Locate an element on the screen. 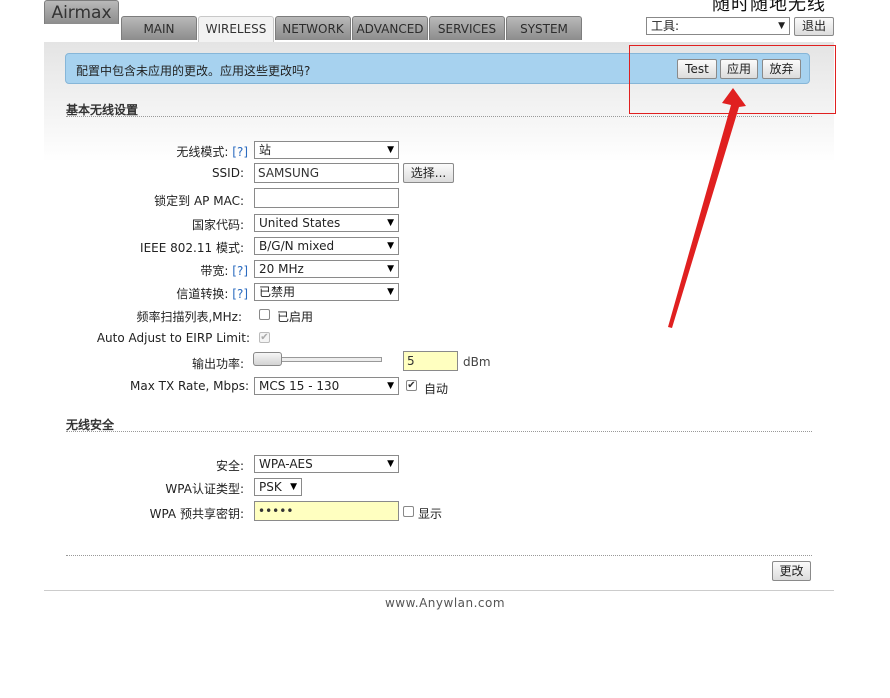  arrow-shape is located at coordinates (707, 208).